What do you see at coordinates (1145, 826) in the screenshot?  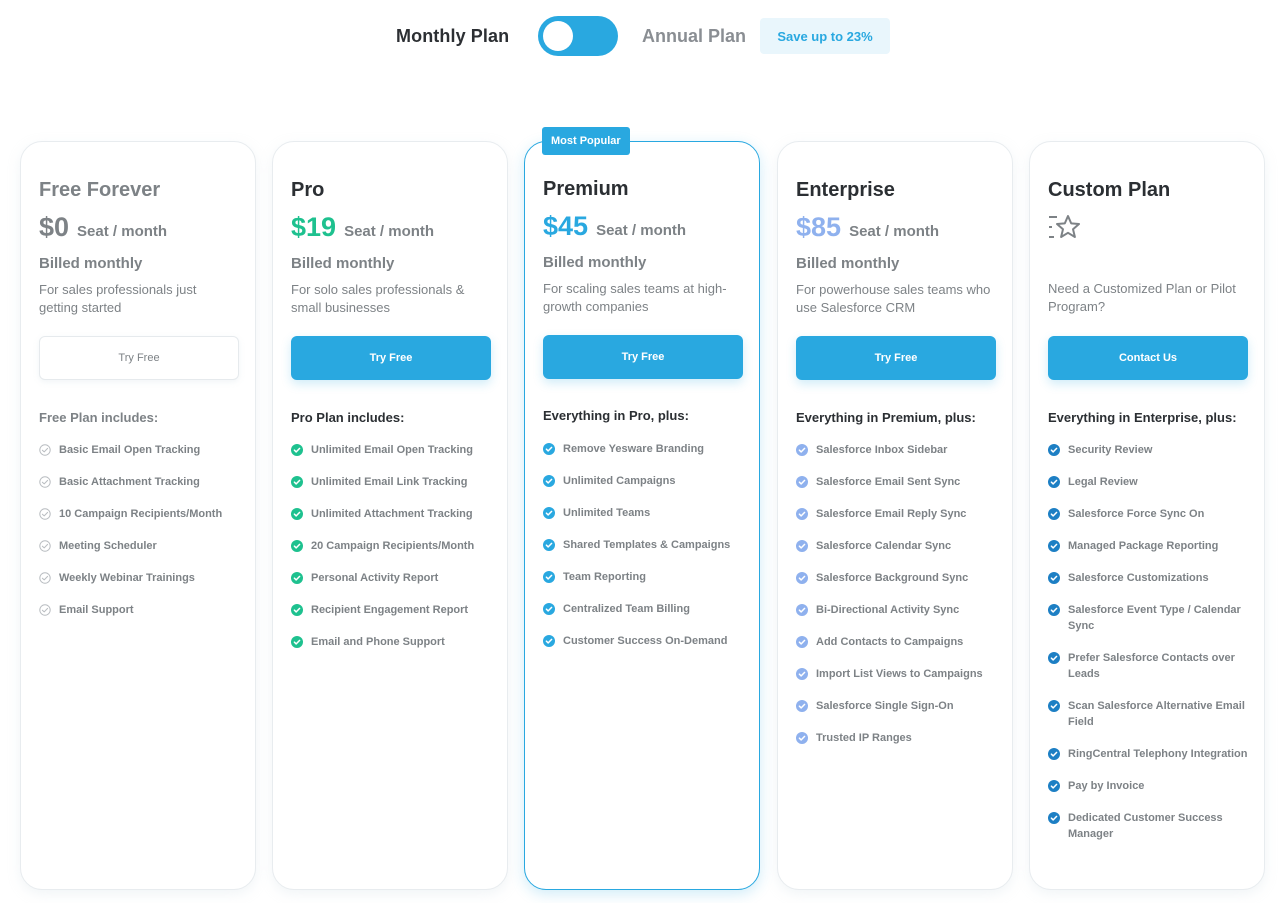 I see `feature-label: Dedicated Customer Success Manager` at bounding box center [1145, 826].